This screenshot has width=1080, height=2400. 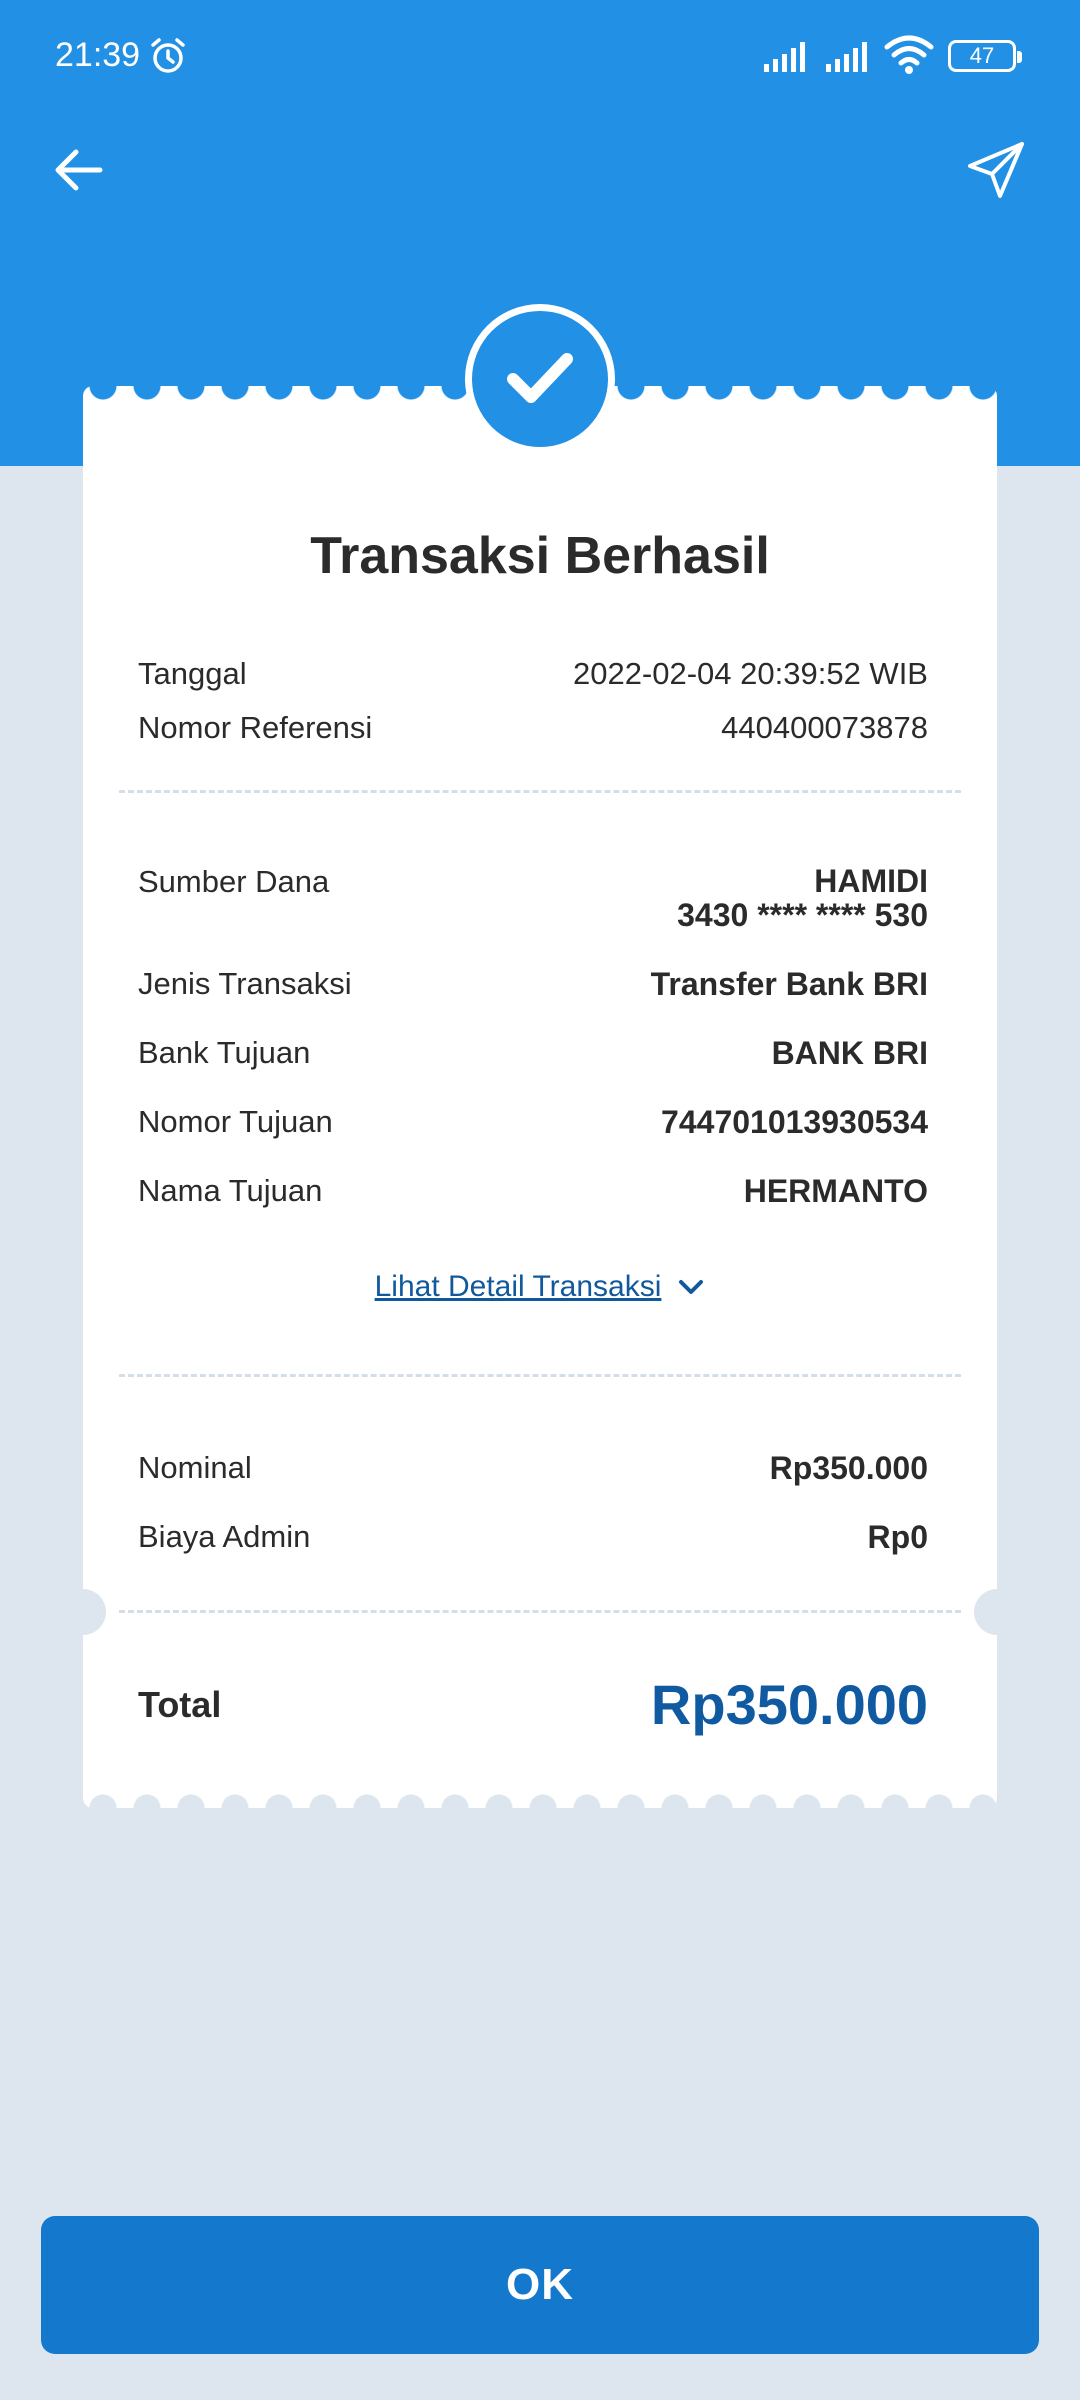 What do you see at coordinates (235, 1121) in the screenshot?
I see `destination-number-label: Nomor Tujuan` at bounding box center [235, 1121].